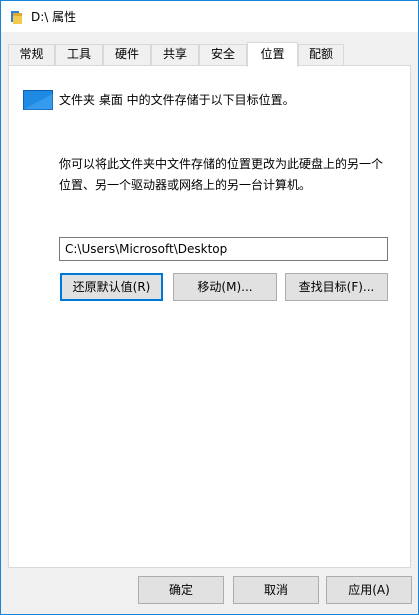 Image resolution: width=419 pixels, height=615 pixels. I want to click on tab-general: 常规, so click(31, 54).